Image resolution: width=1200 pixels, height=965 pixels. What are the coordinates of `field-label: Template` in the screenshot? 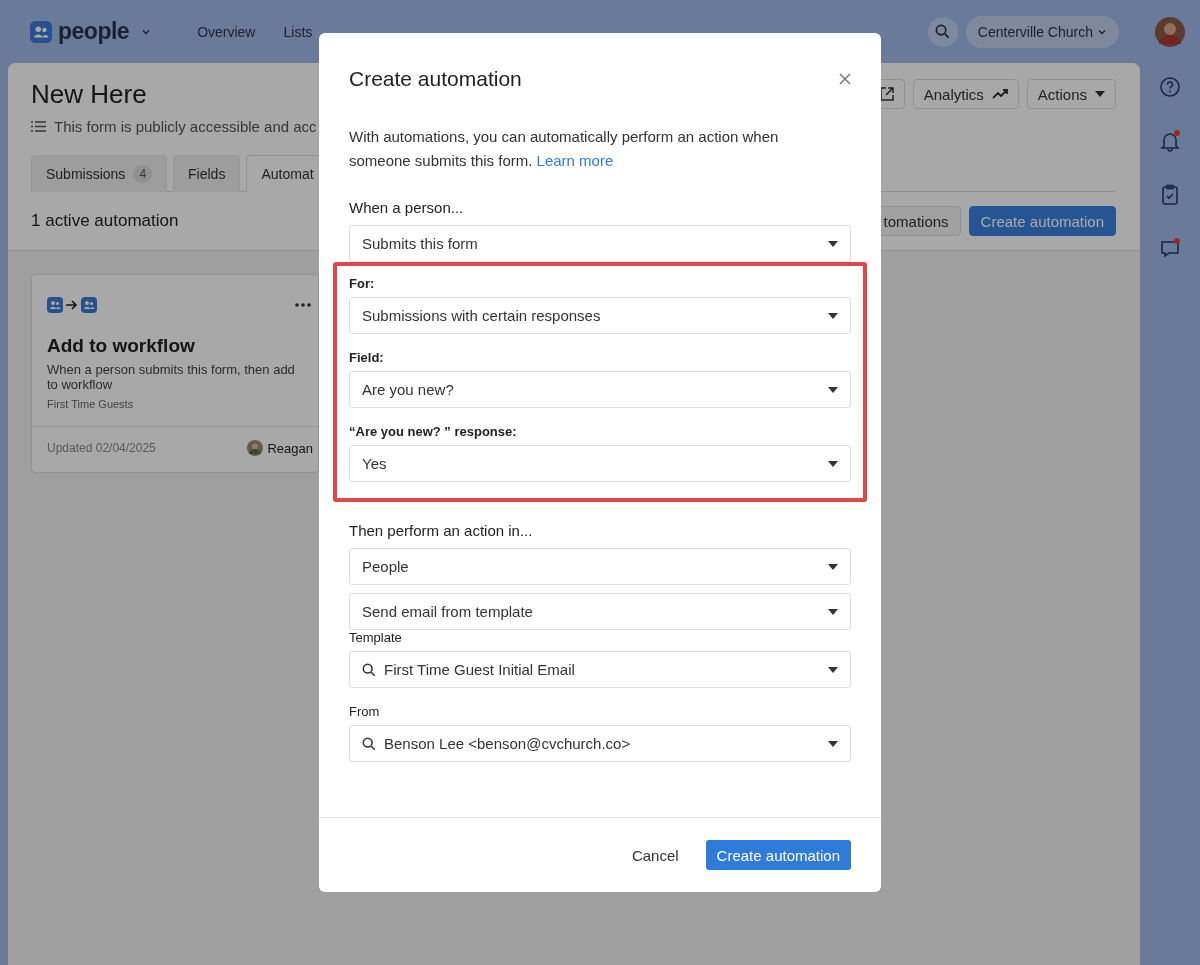 It's located at (376, 637).